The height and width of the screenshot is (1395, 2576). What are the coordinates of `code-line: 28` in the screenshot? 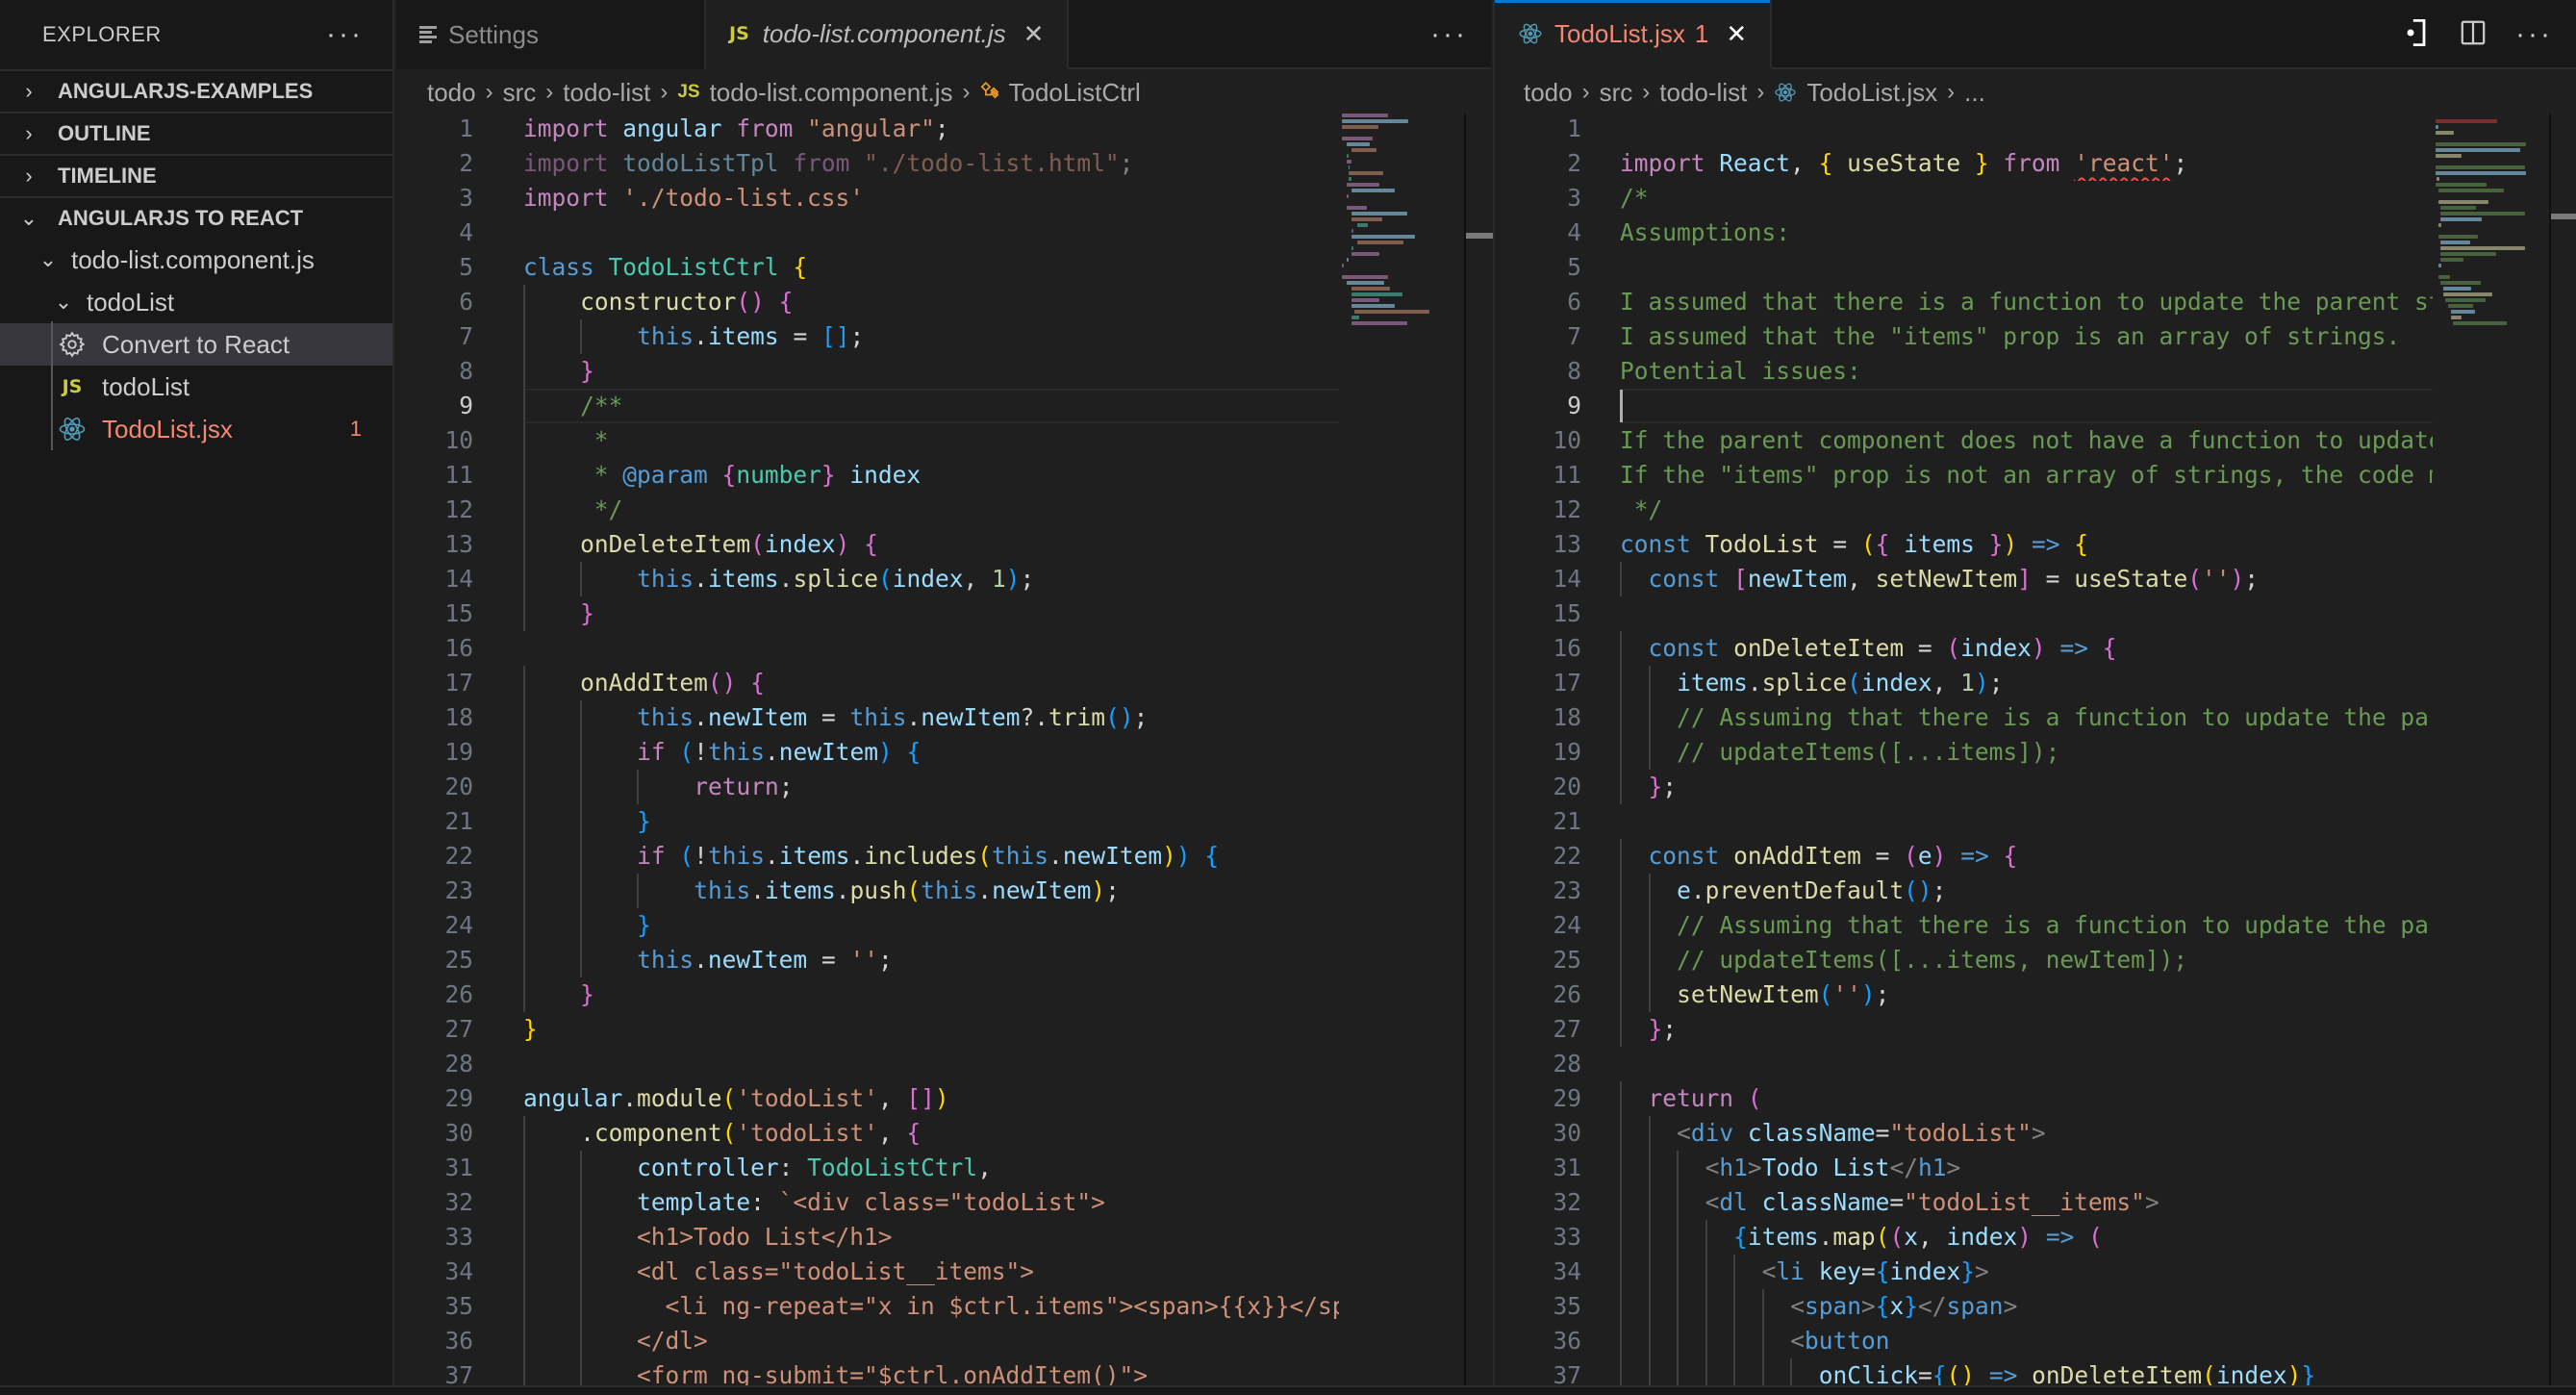 It's located at (867, 1064).